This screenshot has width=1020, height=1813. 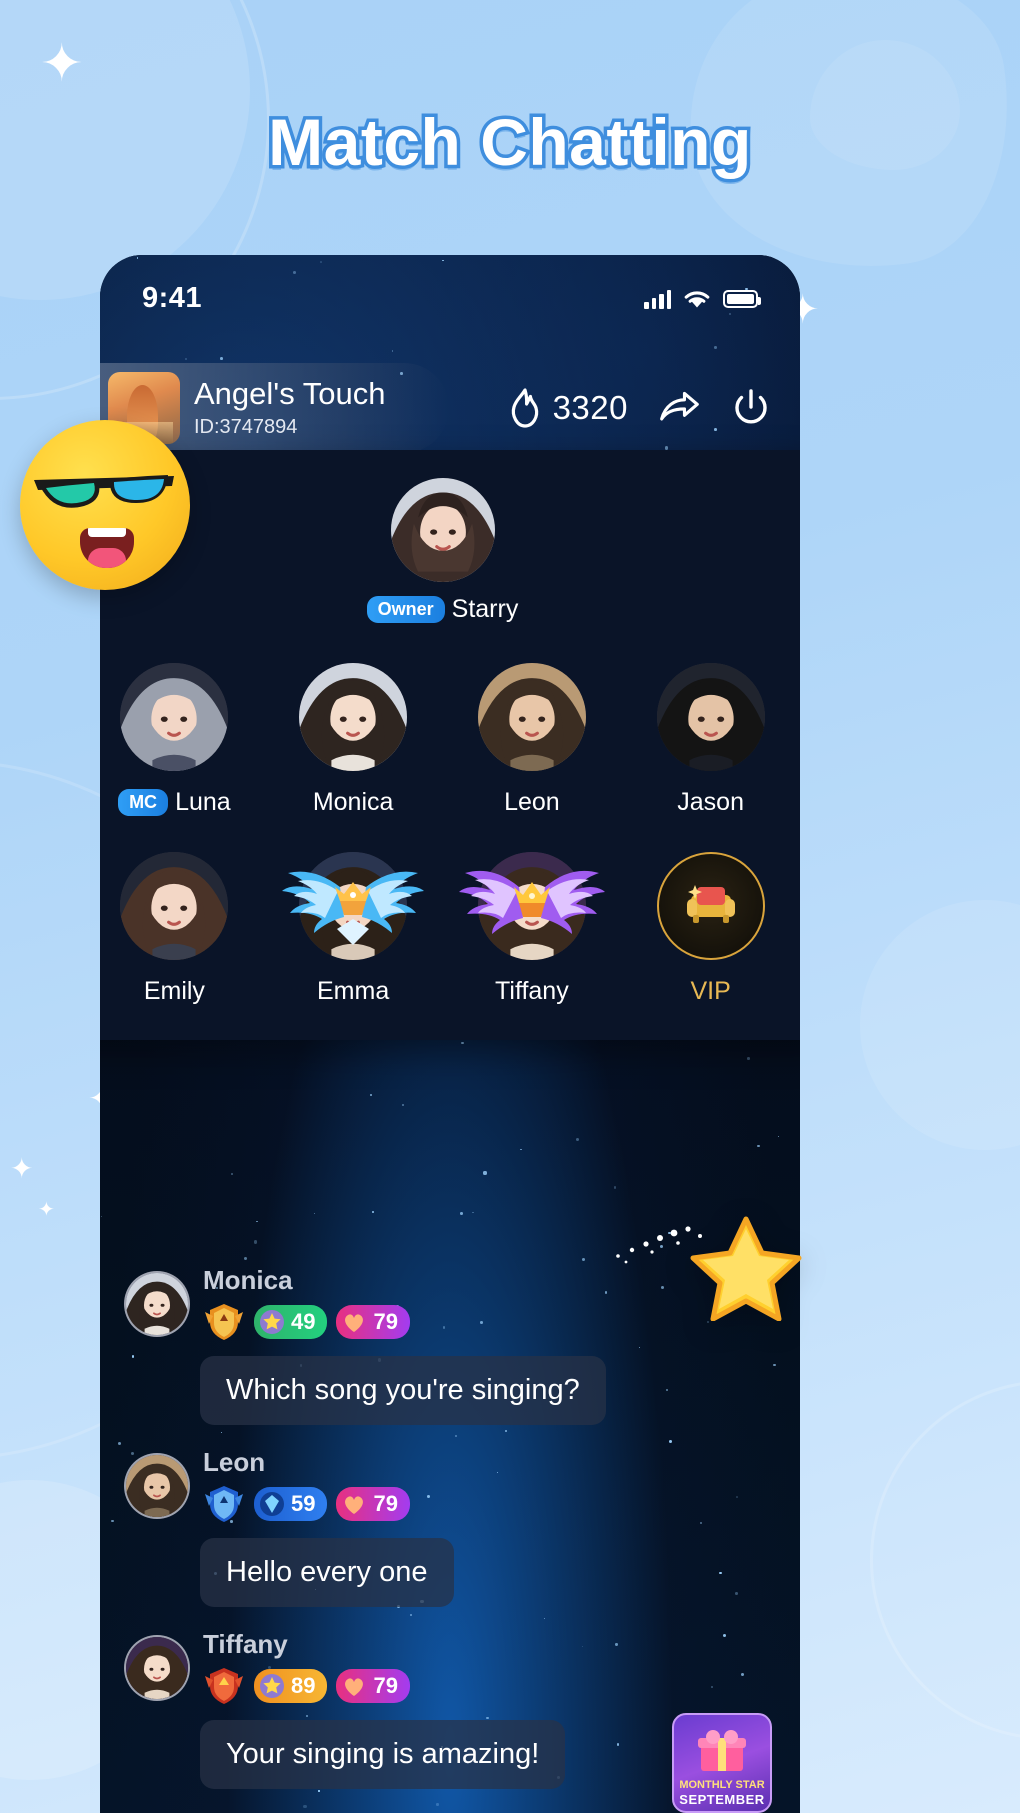 I want to click on level-badge: 49, so click(x=291, y=1322).